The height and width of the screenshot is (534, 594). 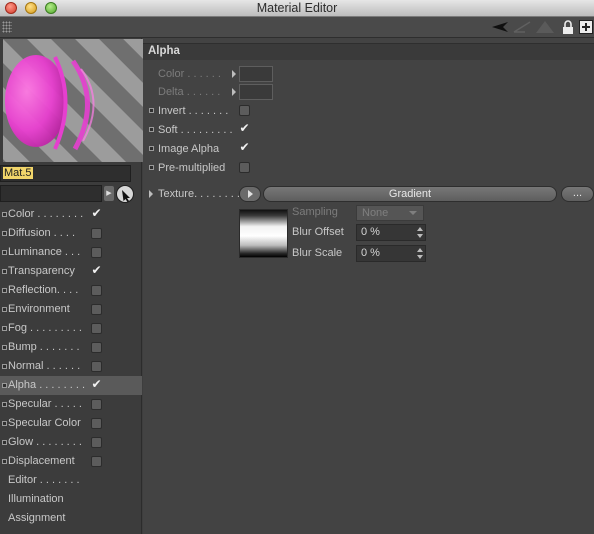 What do you see at coordinates (256, 92) in the screenshot?
I see `delta-swatch` at bounding box center [256, 92].